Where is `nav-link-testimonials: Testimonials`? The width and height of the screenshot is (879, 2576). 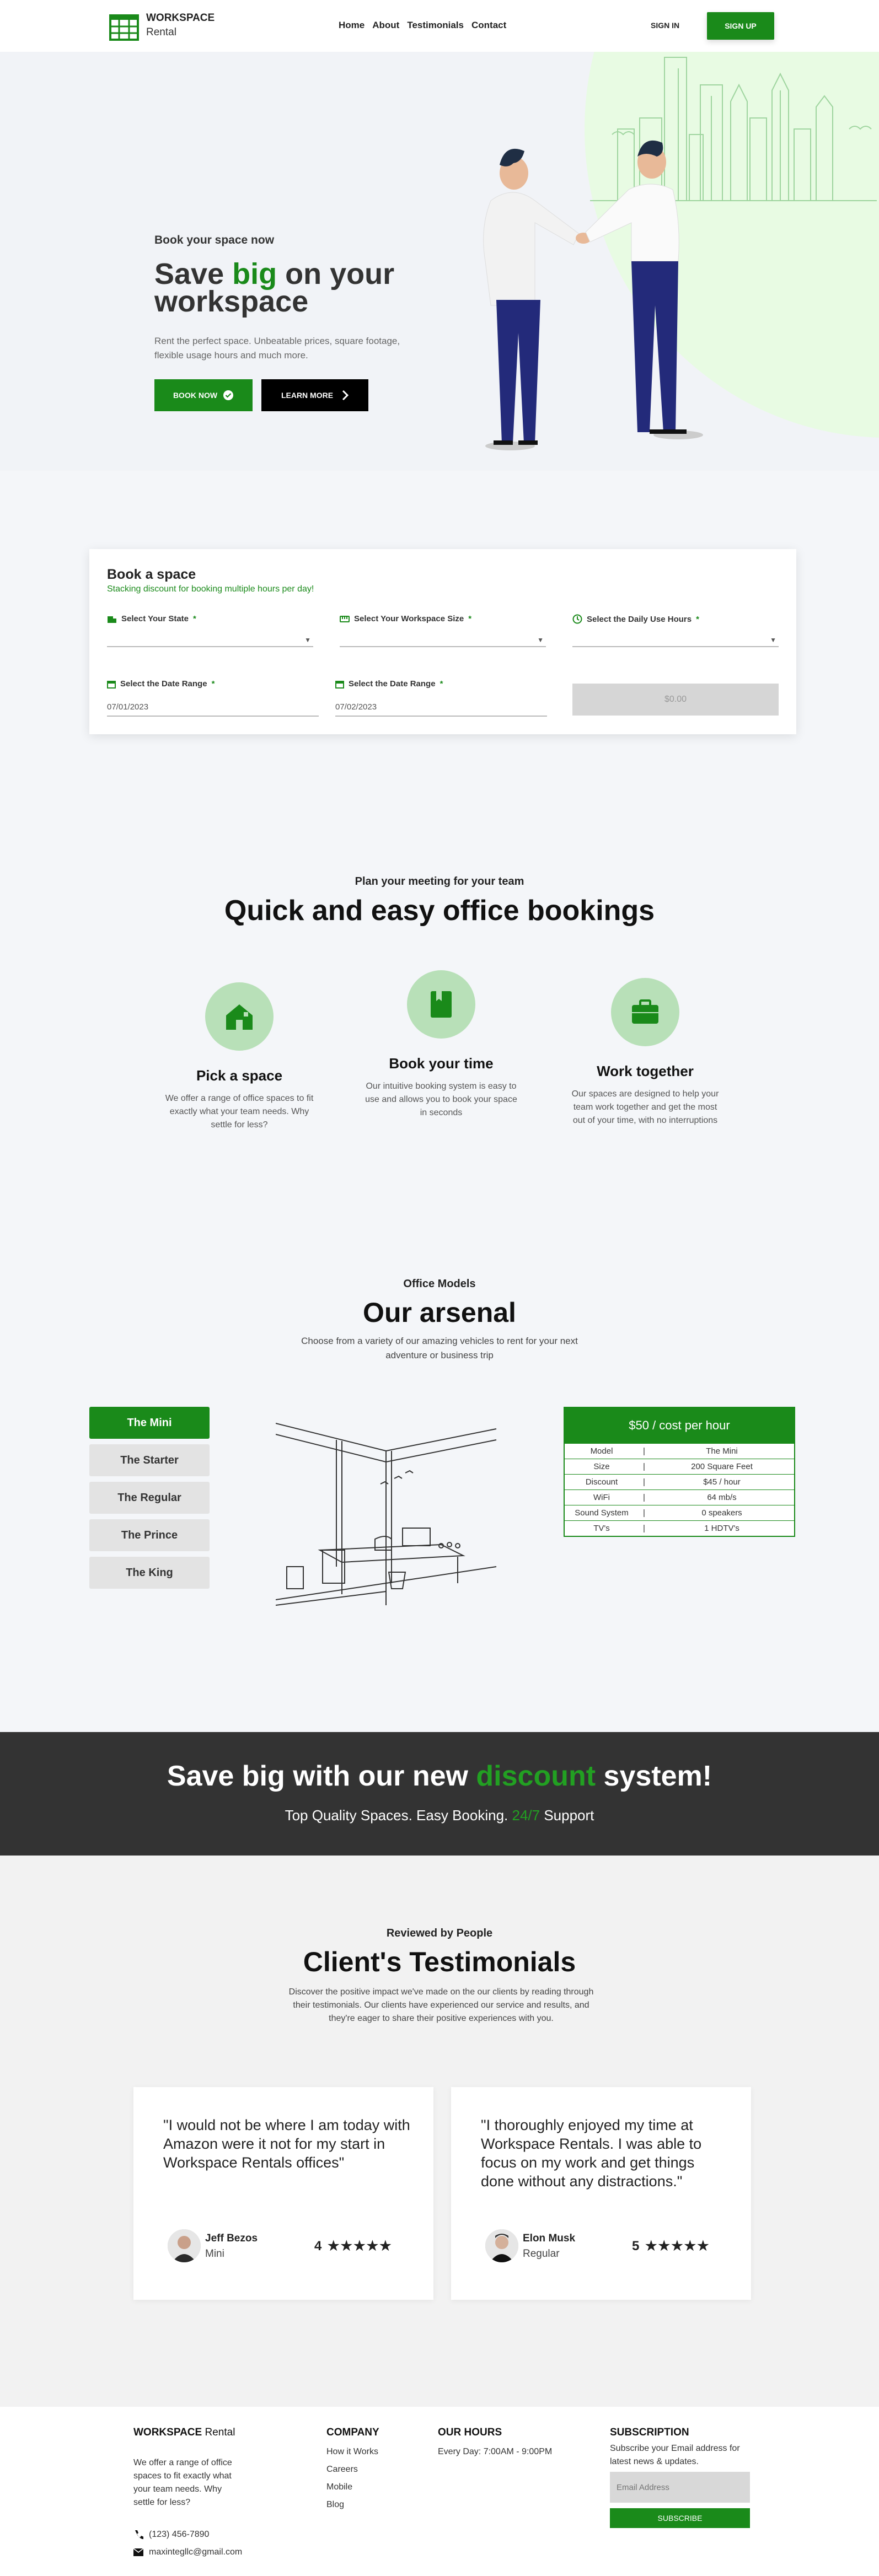
nav-link-testimonials: Testimonials is located at coordinates (435, 25).